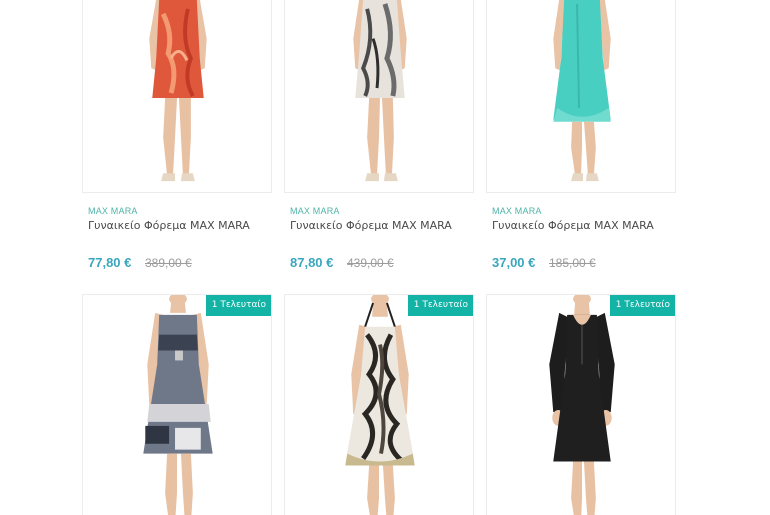 This screenshot has width=770, height=515. I want to click on black-long-sleeve-dress-photo, so click(582, 405).